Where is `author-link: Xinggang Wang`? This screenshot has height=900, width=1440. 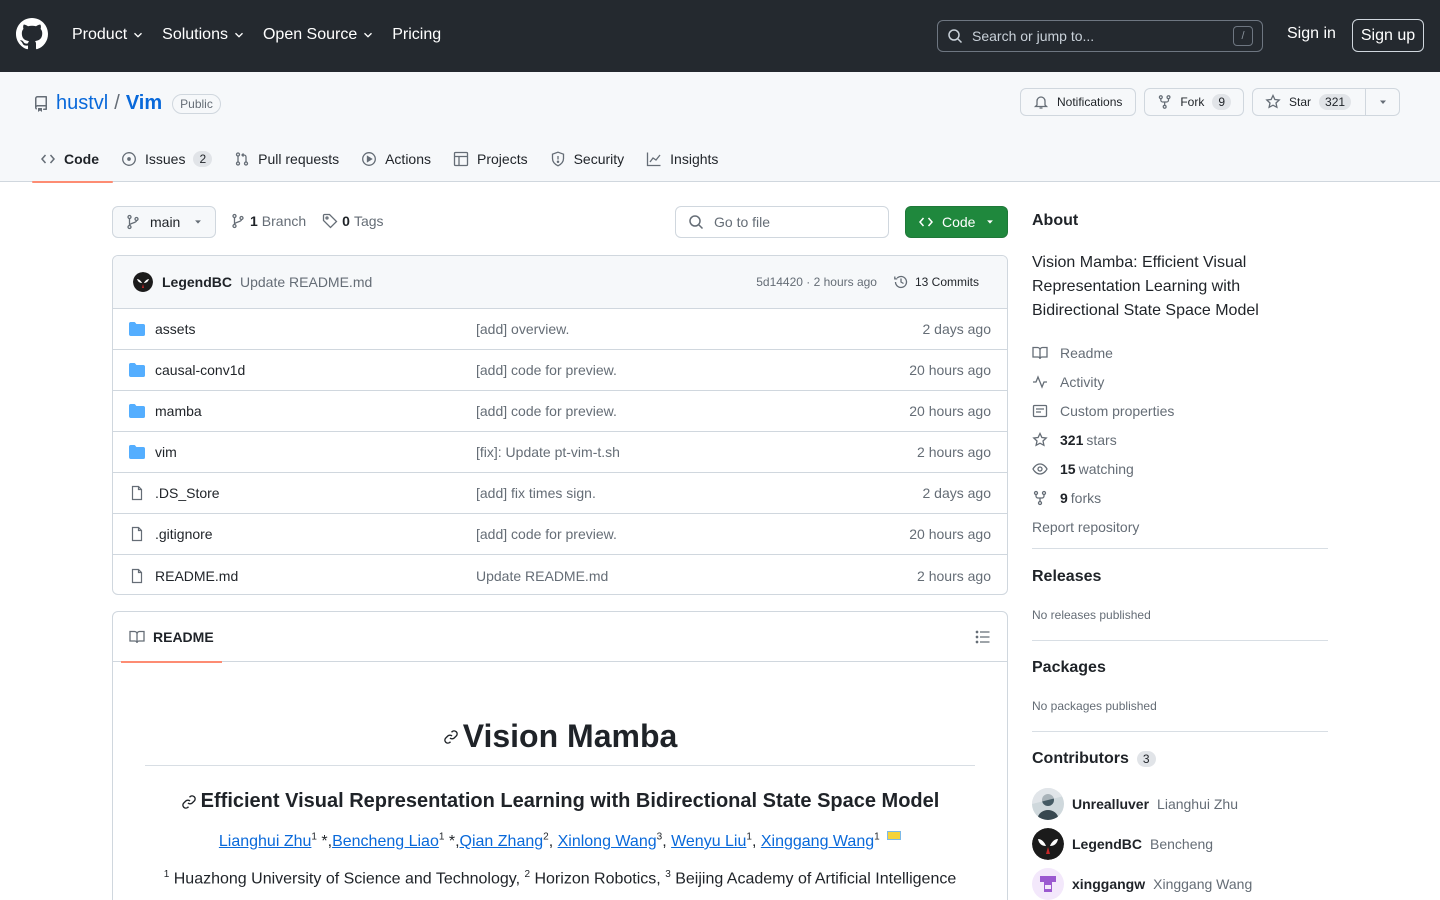
author-link: Xinggang Wang is located at coordinates (817, 841).